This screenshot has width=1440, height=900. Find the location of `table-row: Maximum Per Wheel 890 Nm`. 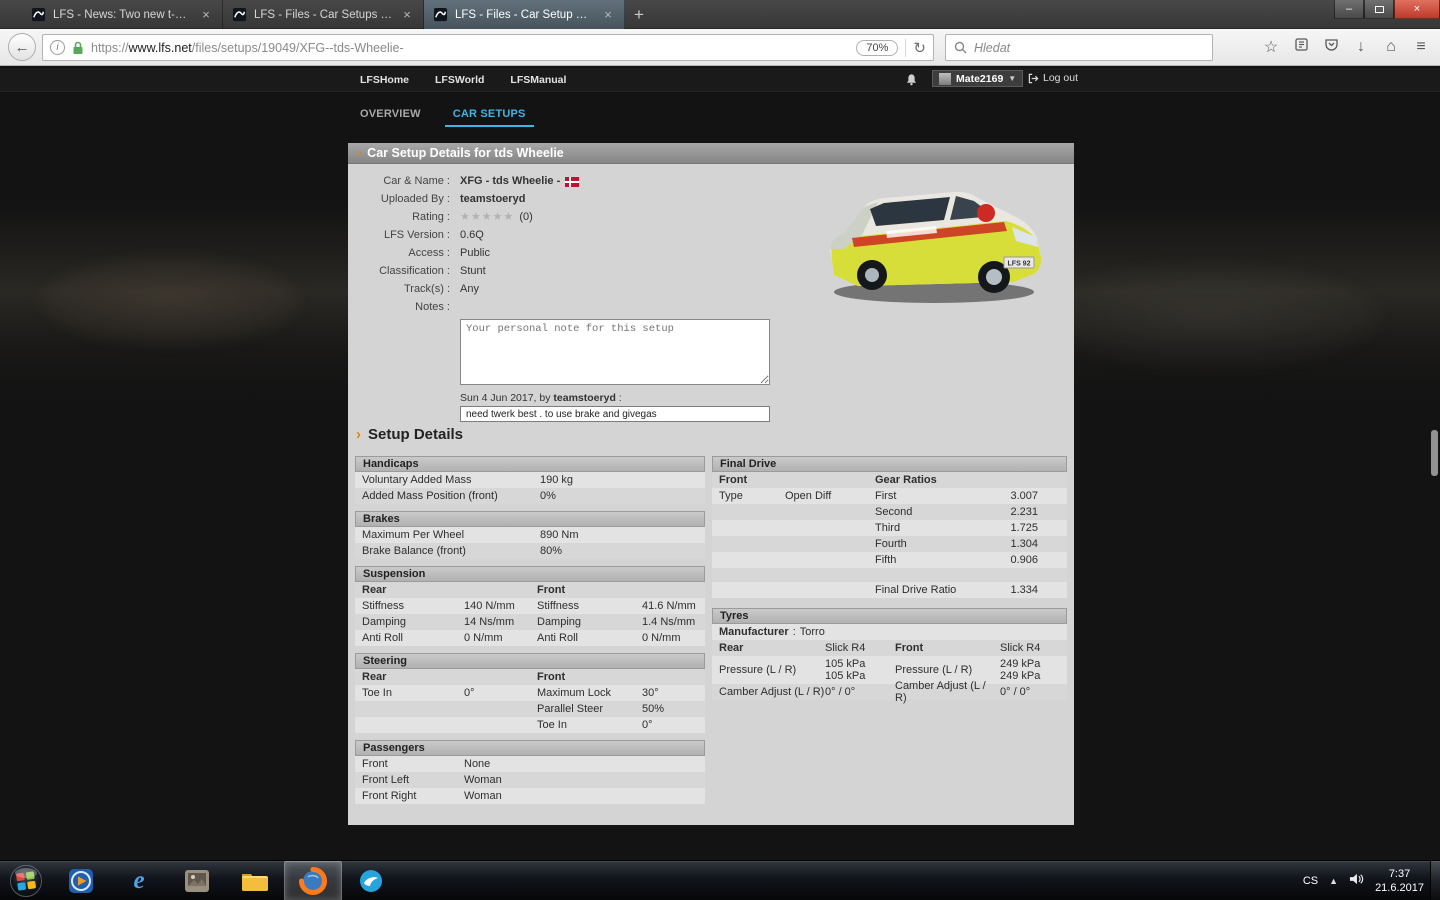

table-row: Maximum Per Wheel 890 Nm is located at coordinates (530, 535).